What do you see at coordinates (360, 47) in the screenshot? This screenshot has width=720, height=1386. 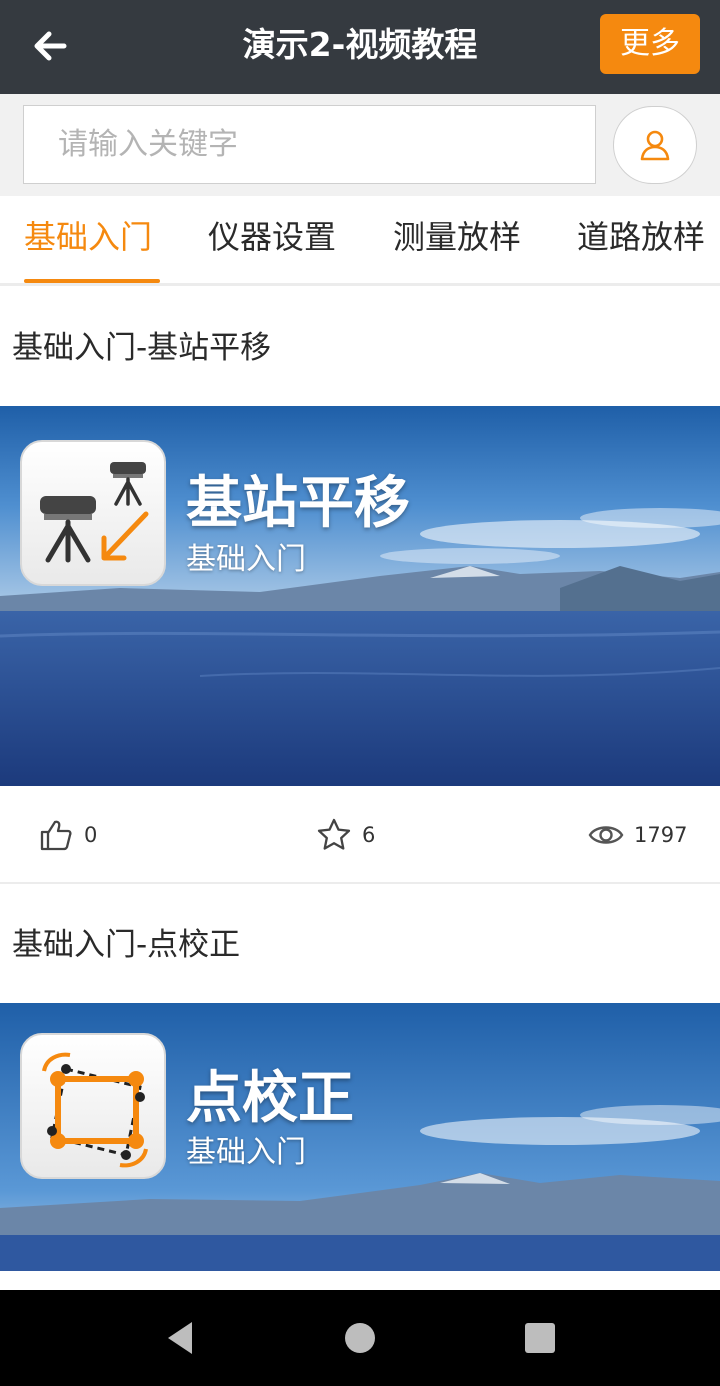 I see `app-header: 演示2-视频教程 更多` at bounding box center [360, 47].